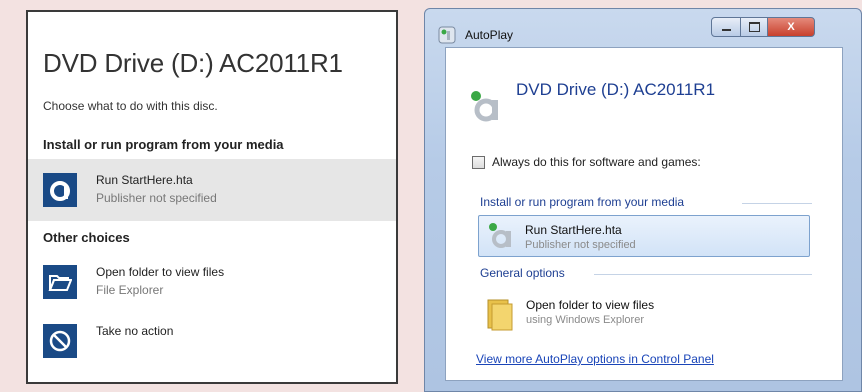 Image resolution: width=862 pixels, height=392 pixels. What do you see at coordinates (522, 273) in the screenshot?
I see `group-general-heading: General options` at bounding box center [522, 273].